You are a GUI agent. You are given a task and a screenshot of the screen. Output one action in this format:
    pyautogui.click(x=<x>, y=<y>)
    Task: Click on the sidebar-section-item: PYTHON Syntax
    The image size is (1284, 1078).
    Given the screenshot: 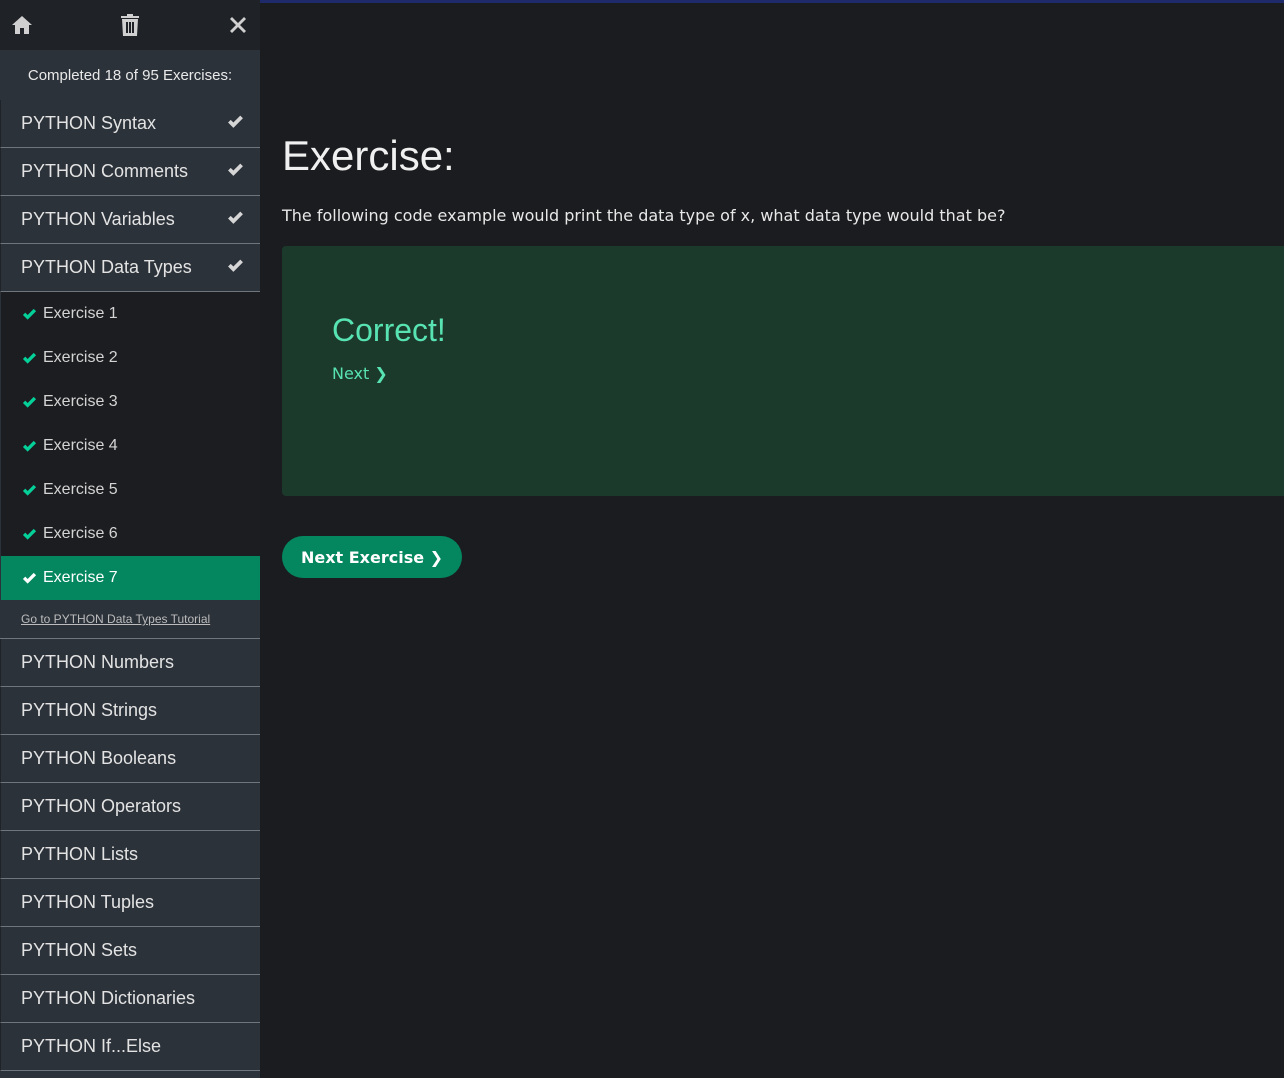 What is the action you would take?
    pyautogui.click(x=130, y=124)
    